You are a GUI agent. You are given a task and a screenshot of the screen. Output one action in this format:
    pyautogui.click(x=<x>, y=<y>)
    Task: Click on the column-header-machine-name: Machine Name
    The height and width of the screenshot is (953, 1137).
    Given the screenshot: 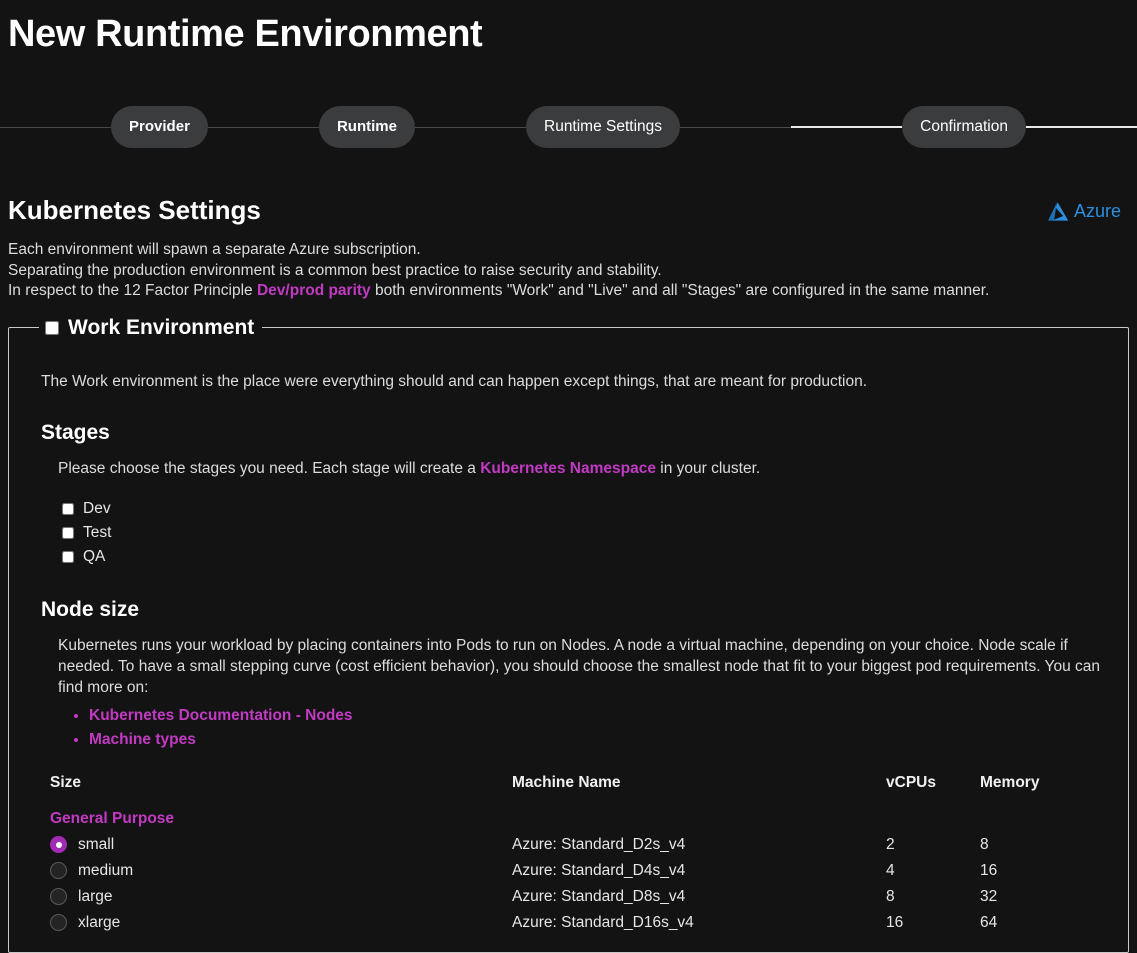 What is the action you would take?
    pyautogui.click(x=566, y=782)
    